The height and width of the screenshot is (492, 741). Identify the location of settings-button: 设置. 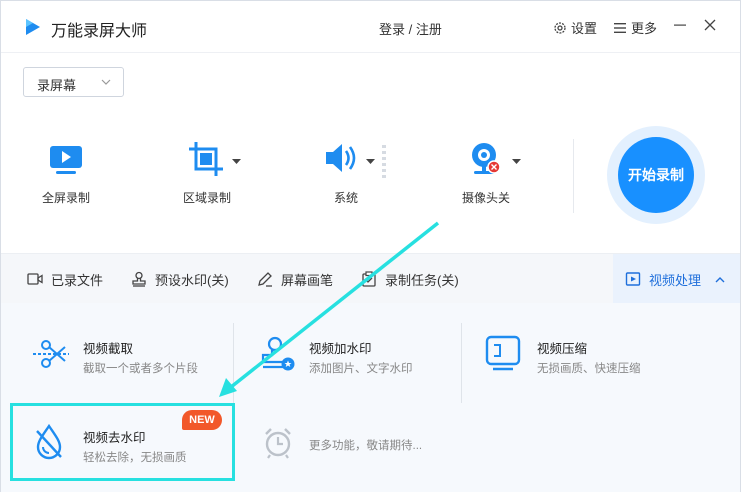
(575, 27).